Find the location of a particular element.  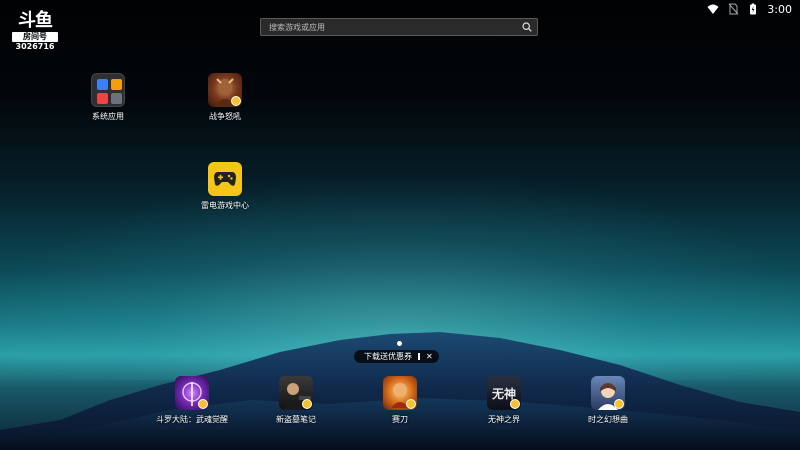

app-tomb-notes: 新盗墓笔记 is located at coordinates (296, 400).